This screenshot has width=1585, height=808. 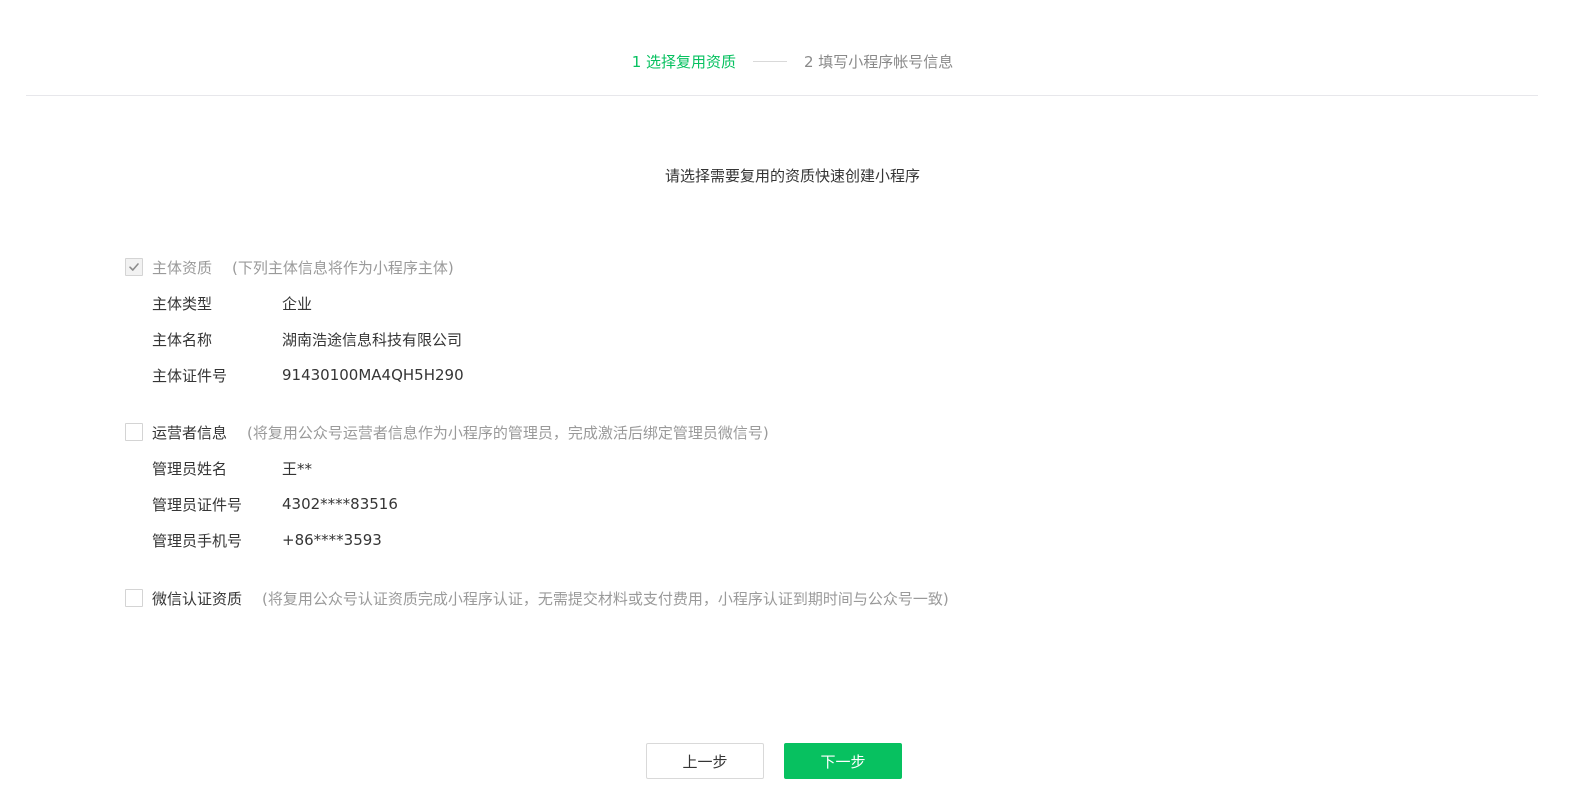 I want to click on admin-name-value: 王**, so click(x=297, y=468).